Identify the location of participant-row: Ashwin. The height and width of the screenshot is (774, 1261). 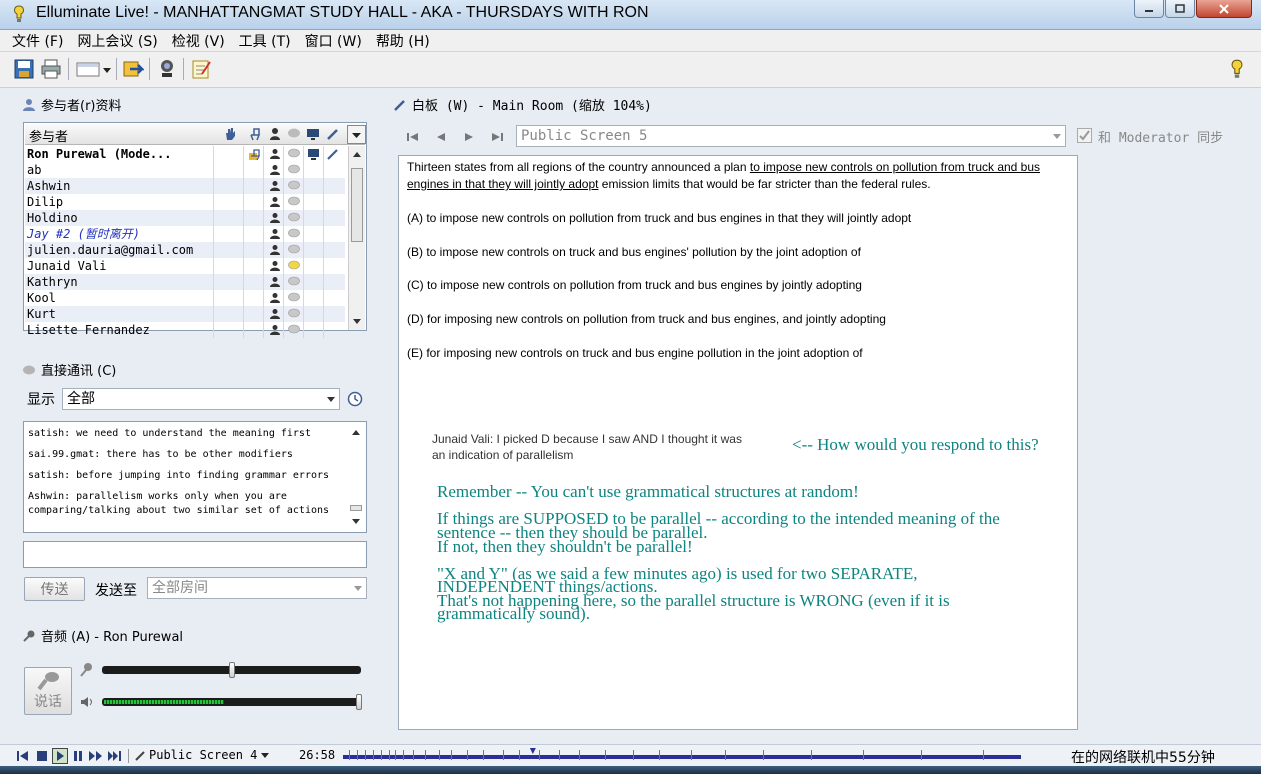
(185, 186).